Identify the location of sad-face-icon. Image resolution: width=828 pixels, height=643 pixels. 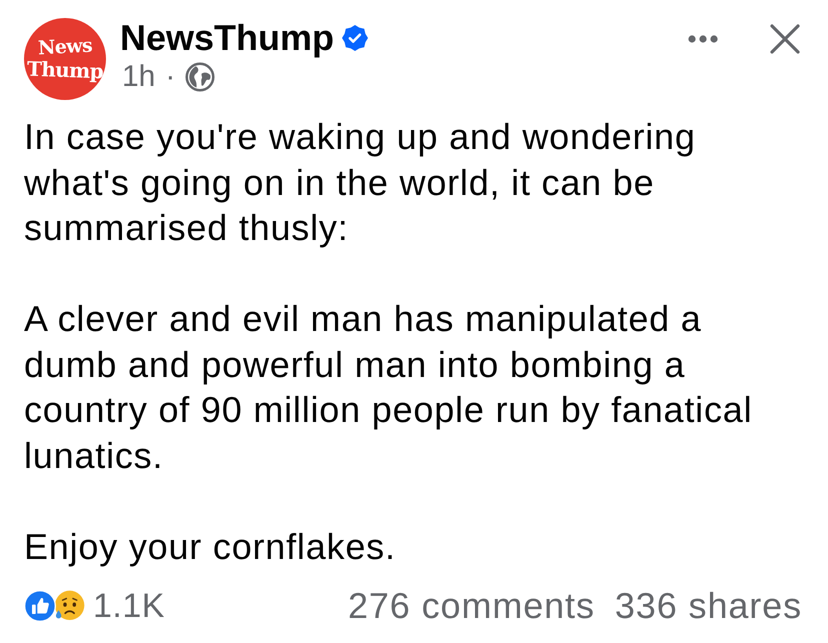
(69, 606).